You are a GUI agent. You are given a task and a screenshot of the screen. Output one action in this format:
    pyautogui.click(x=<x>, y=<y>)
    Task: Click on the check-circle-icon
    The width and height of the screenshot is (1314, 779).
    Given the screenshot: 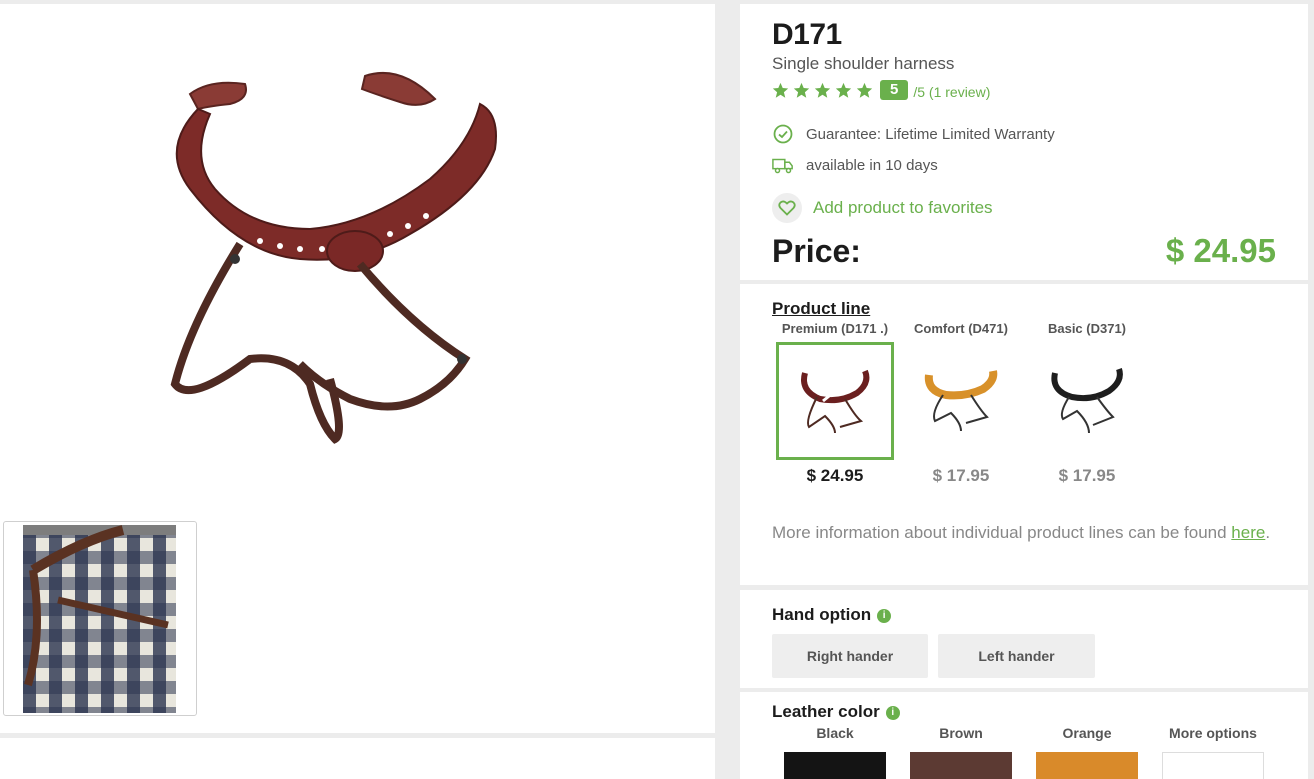 What is the action you would take?
    pyautogui.click(x=783, y=134)
    